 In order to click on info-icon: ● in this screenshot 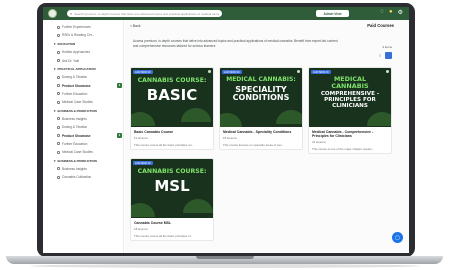, I will do `click(391, 12)`.